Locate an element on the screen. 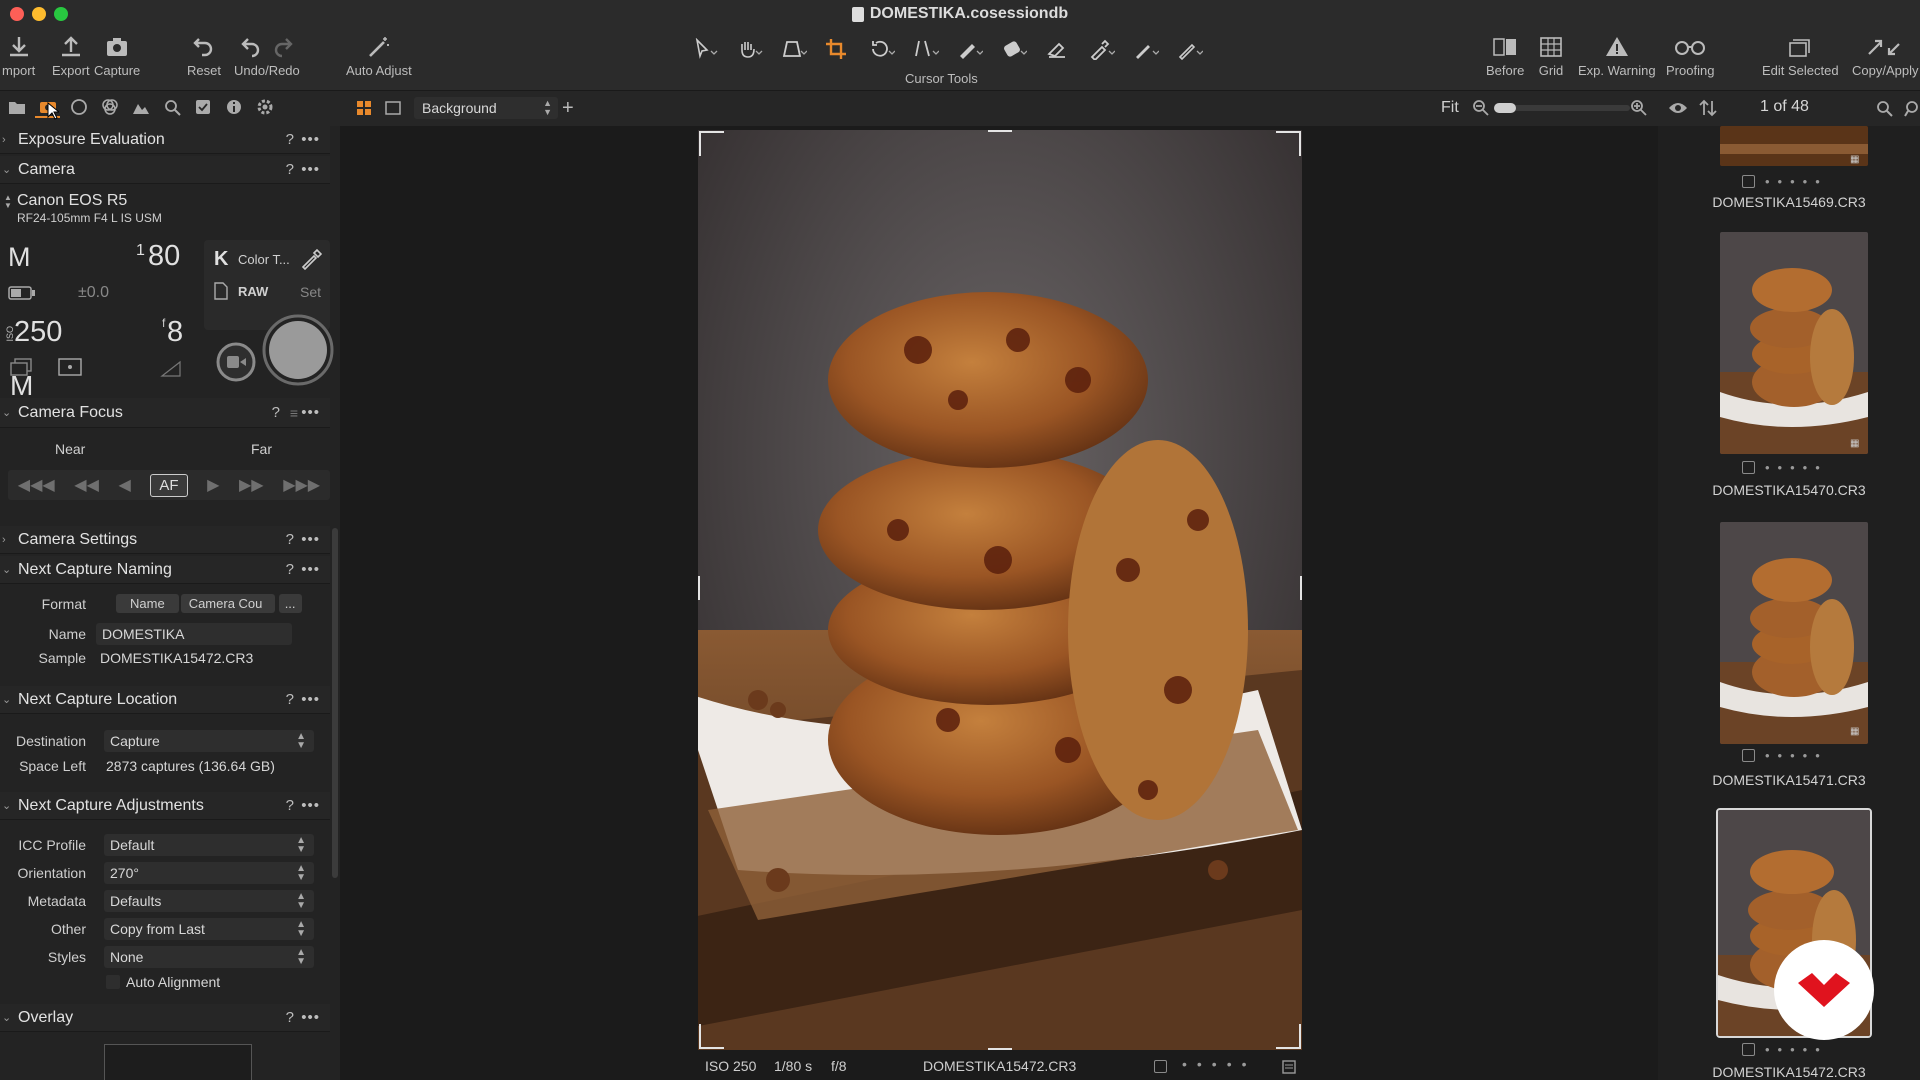 The image size is (1920, 1080). lens-tab-icon is located at coordinates (78, 107).